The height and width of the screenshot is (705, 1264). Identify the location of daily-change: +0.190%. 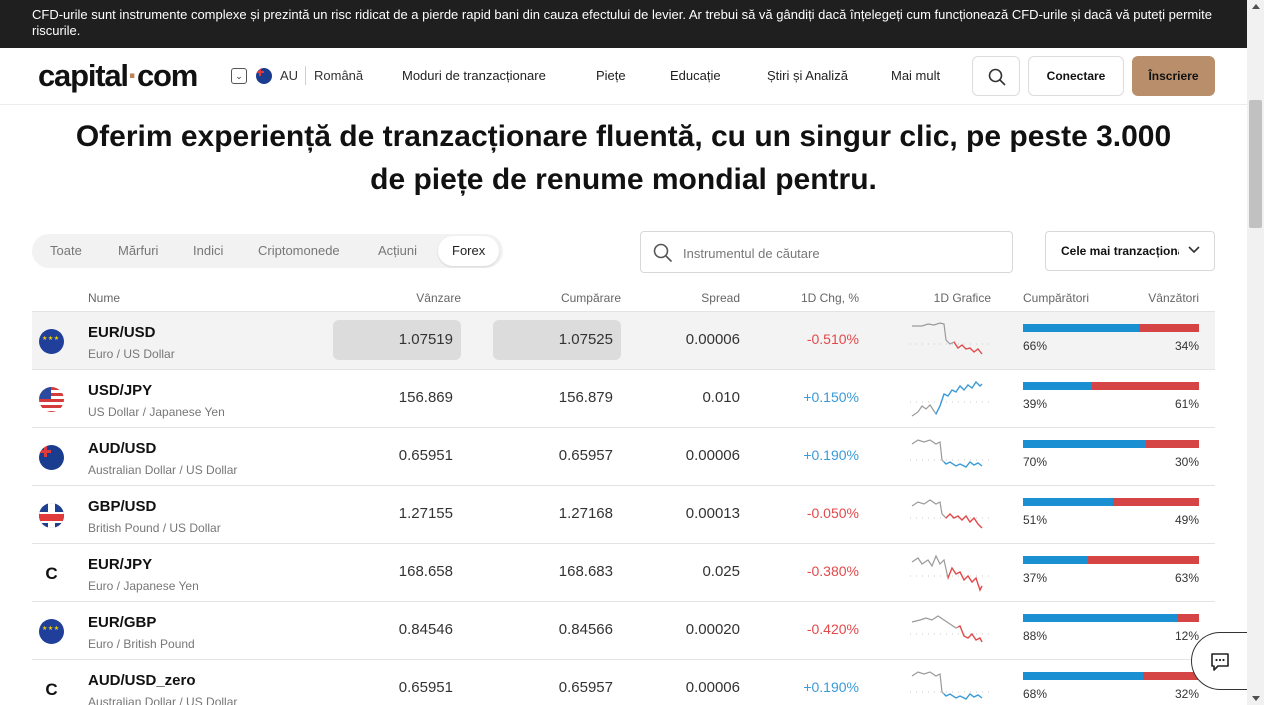
(831, 455).